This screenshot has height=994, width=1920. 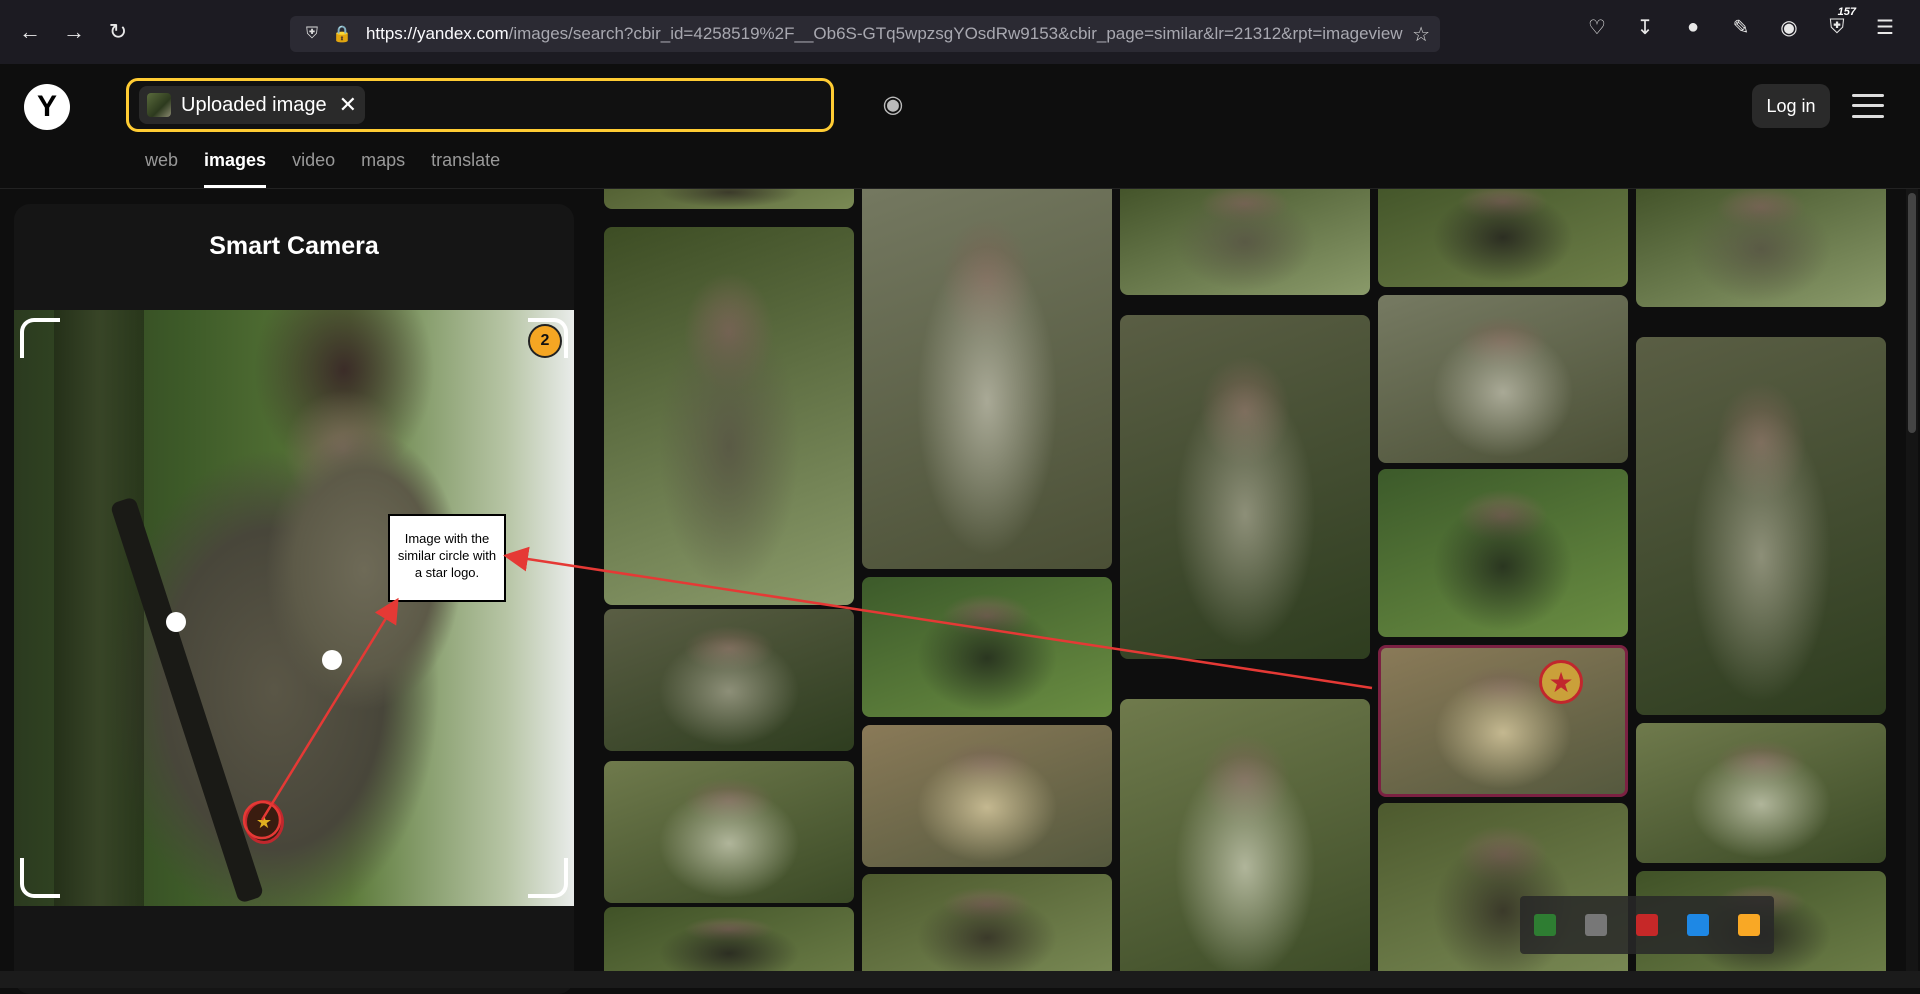 I want to click on bookmark-star-icon: ☆, so click(x=1421, y=34).